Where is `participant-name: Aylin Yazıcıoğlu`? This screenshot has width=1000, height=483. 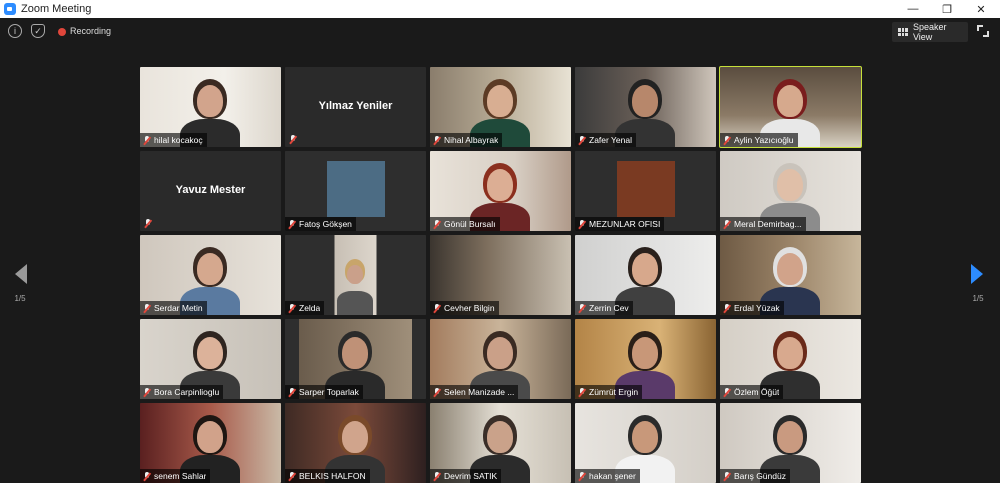
participant-name: Aylin Yazıcıoğlu is located at coordinates (764, 140).